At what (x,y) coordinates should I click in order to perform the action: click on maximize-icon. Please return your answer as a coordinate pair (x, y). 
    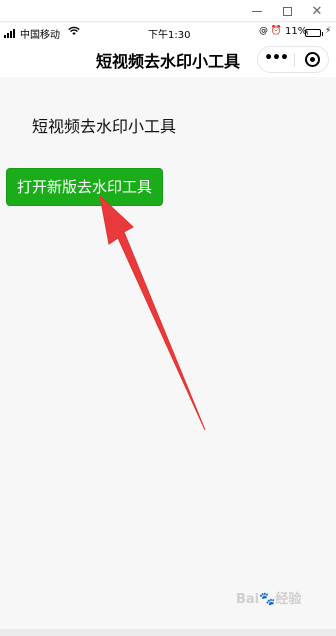
    Looking at the image, I should click on (287, 11).